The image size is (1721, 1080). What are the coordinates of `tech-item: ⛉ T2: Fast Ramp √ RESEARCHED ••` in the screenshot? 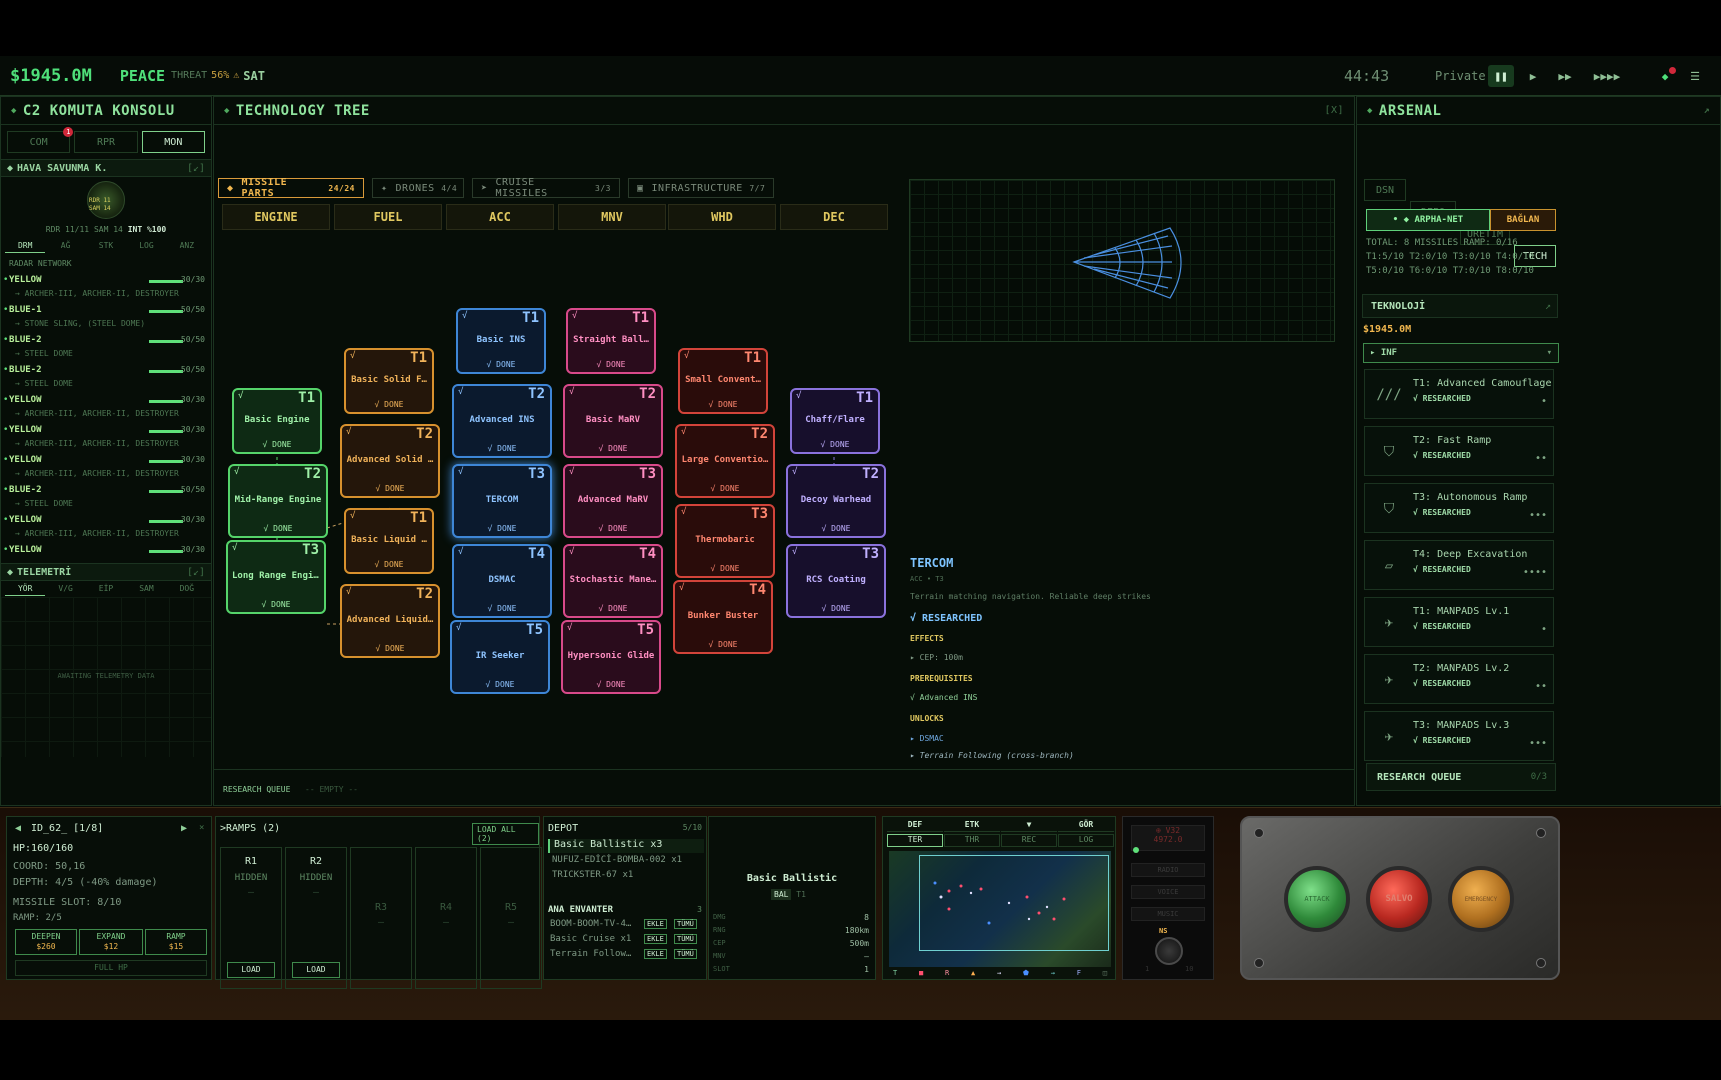 It's located at (1459, 451).